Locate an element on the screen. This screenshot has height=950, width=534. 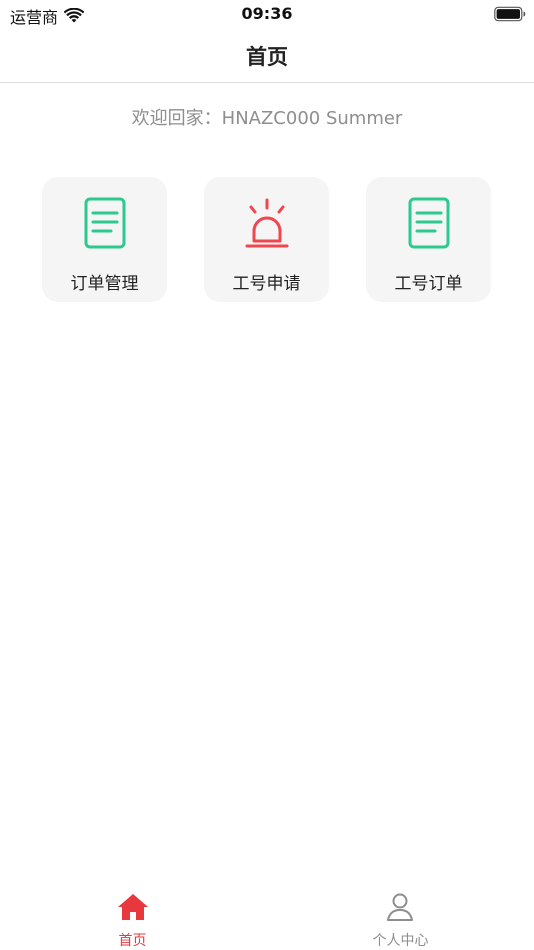
welcome-text: 欢迎回家：HNAZC000 Summer is located at coordinates (267, 118).